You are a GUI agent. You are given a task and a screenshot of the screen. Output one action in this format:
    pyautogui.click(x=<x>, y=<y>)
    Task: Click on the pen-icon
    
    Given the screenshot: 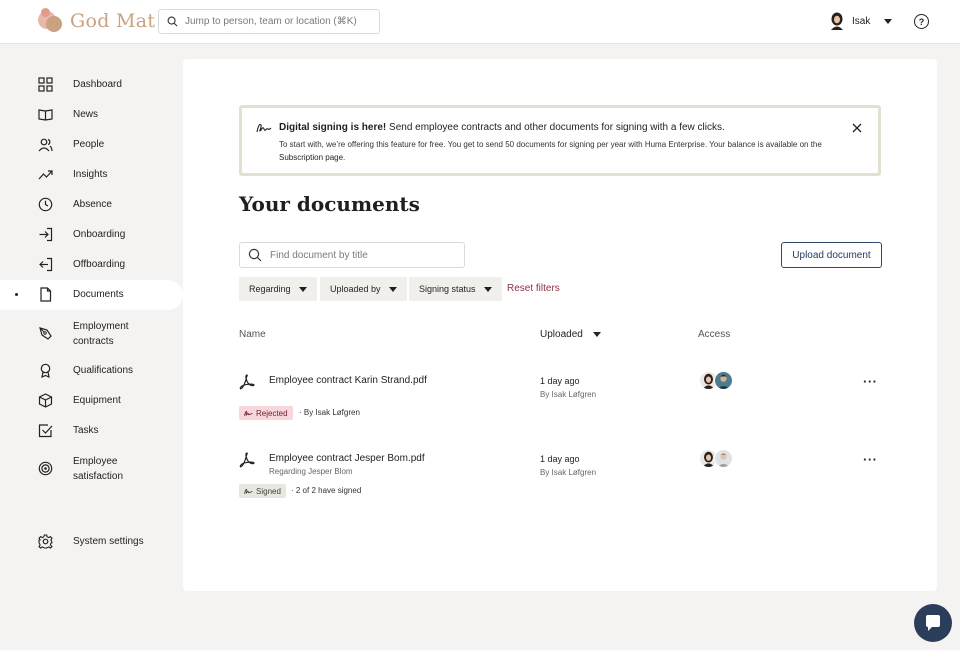 What is the action you would take?
    pyautogui.click(x=45, y=333)
    